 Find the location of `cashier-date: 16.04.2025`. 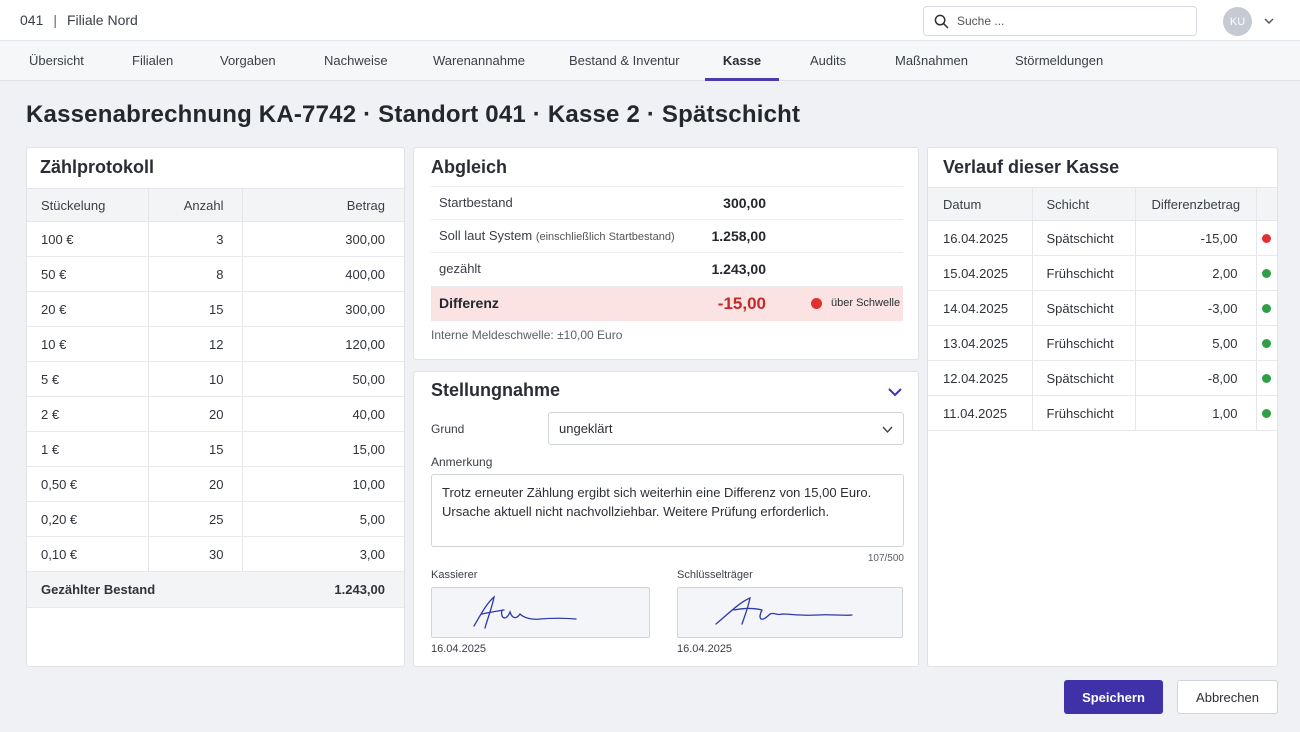

cashier-date: 16.04.2025 is located at coordinates (459, 649).